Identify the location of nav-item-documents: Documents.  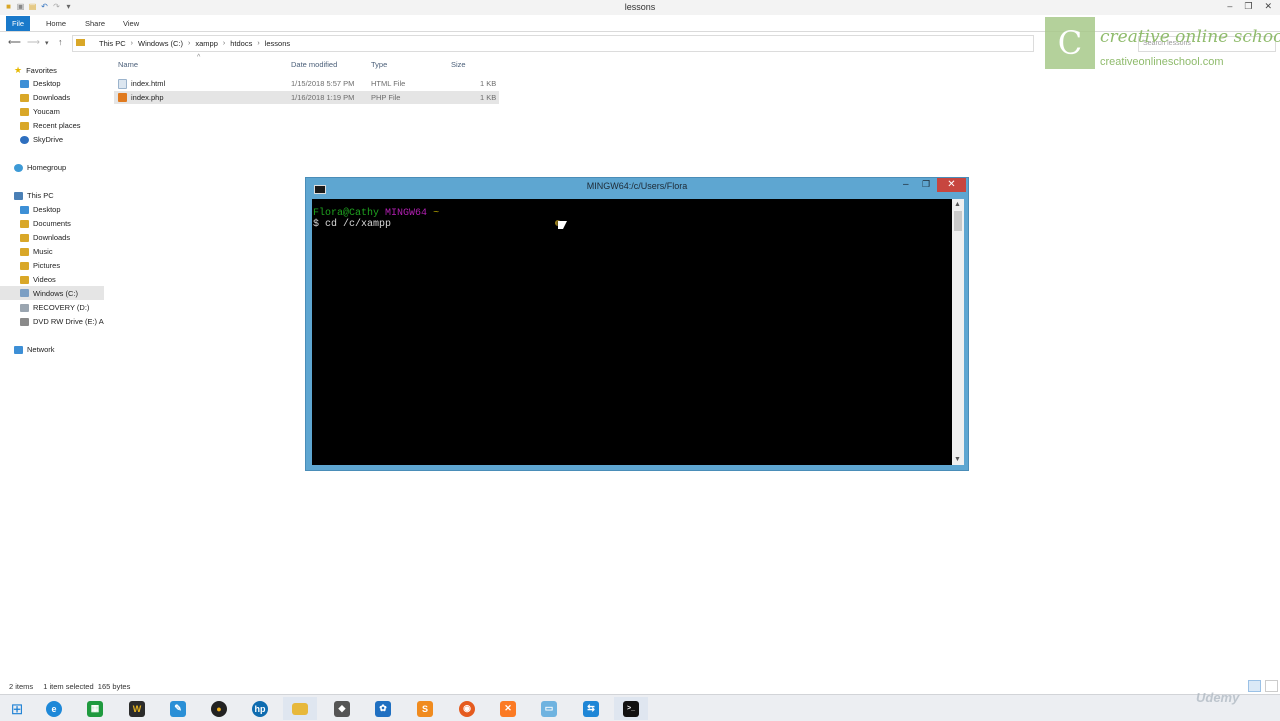
(45, 223).